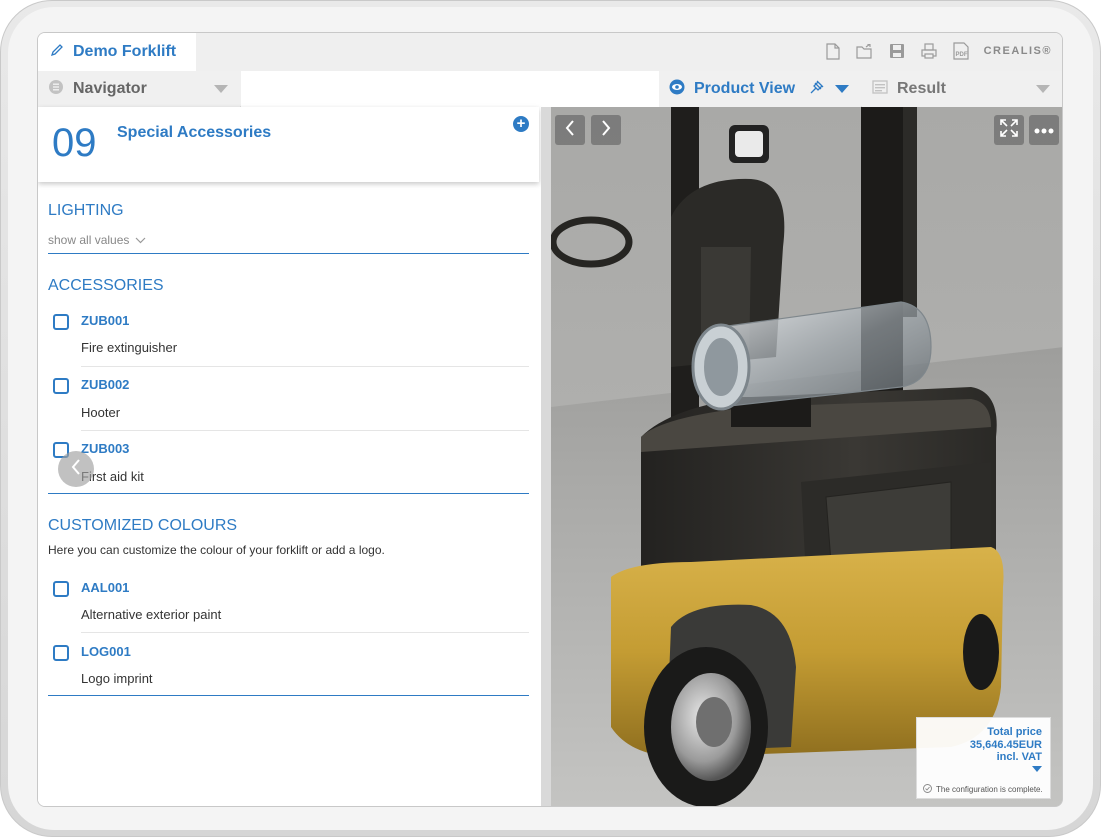  I want to click on save-icon, so click(897, 51).